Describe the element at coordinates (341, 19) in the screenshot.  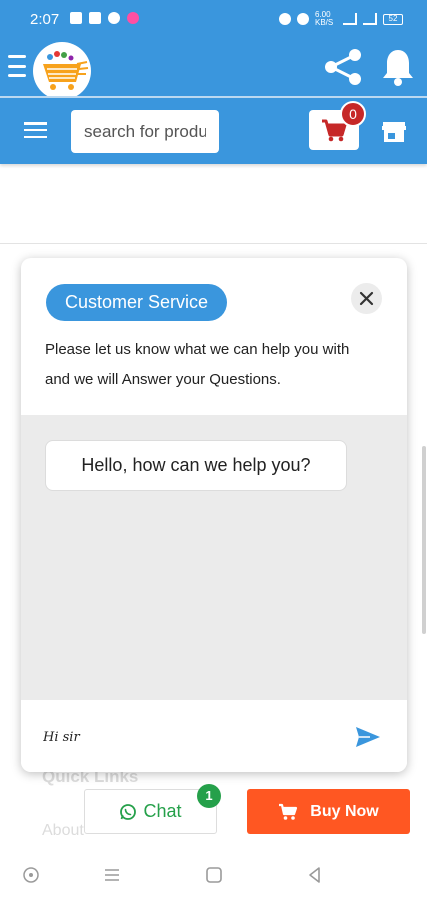
I see `system-icons: 6.00 KB/S 52` at that location.